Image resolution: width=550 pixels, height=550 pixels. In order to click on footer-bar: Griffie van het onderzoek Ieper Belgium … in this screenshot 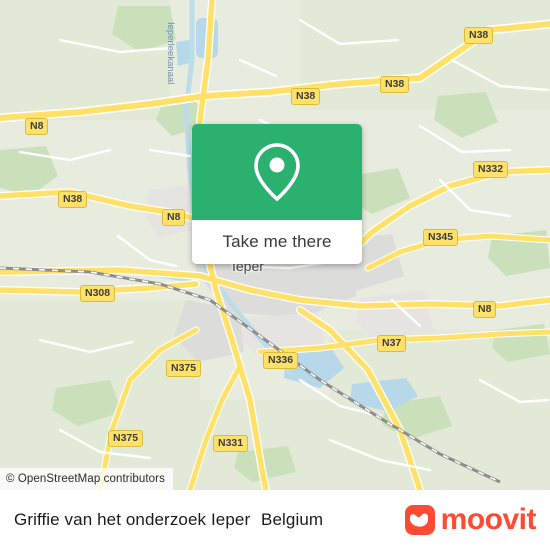, I will do `click(275, 520)`.